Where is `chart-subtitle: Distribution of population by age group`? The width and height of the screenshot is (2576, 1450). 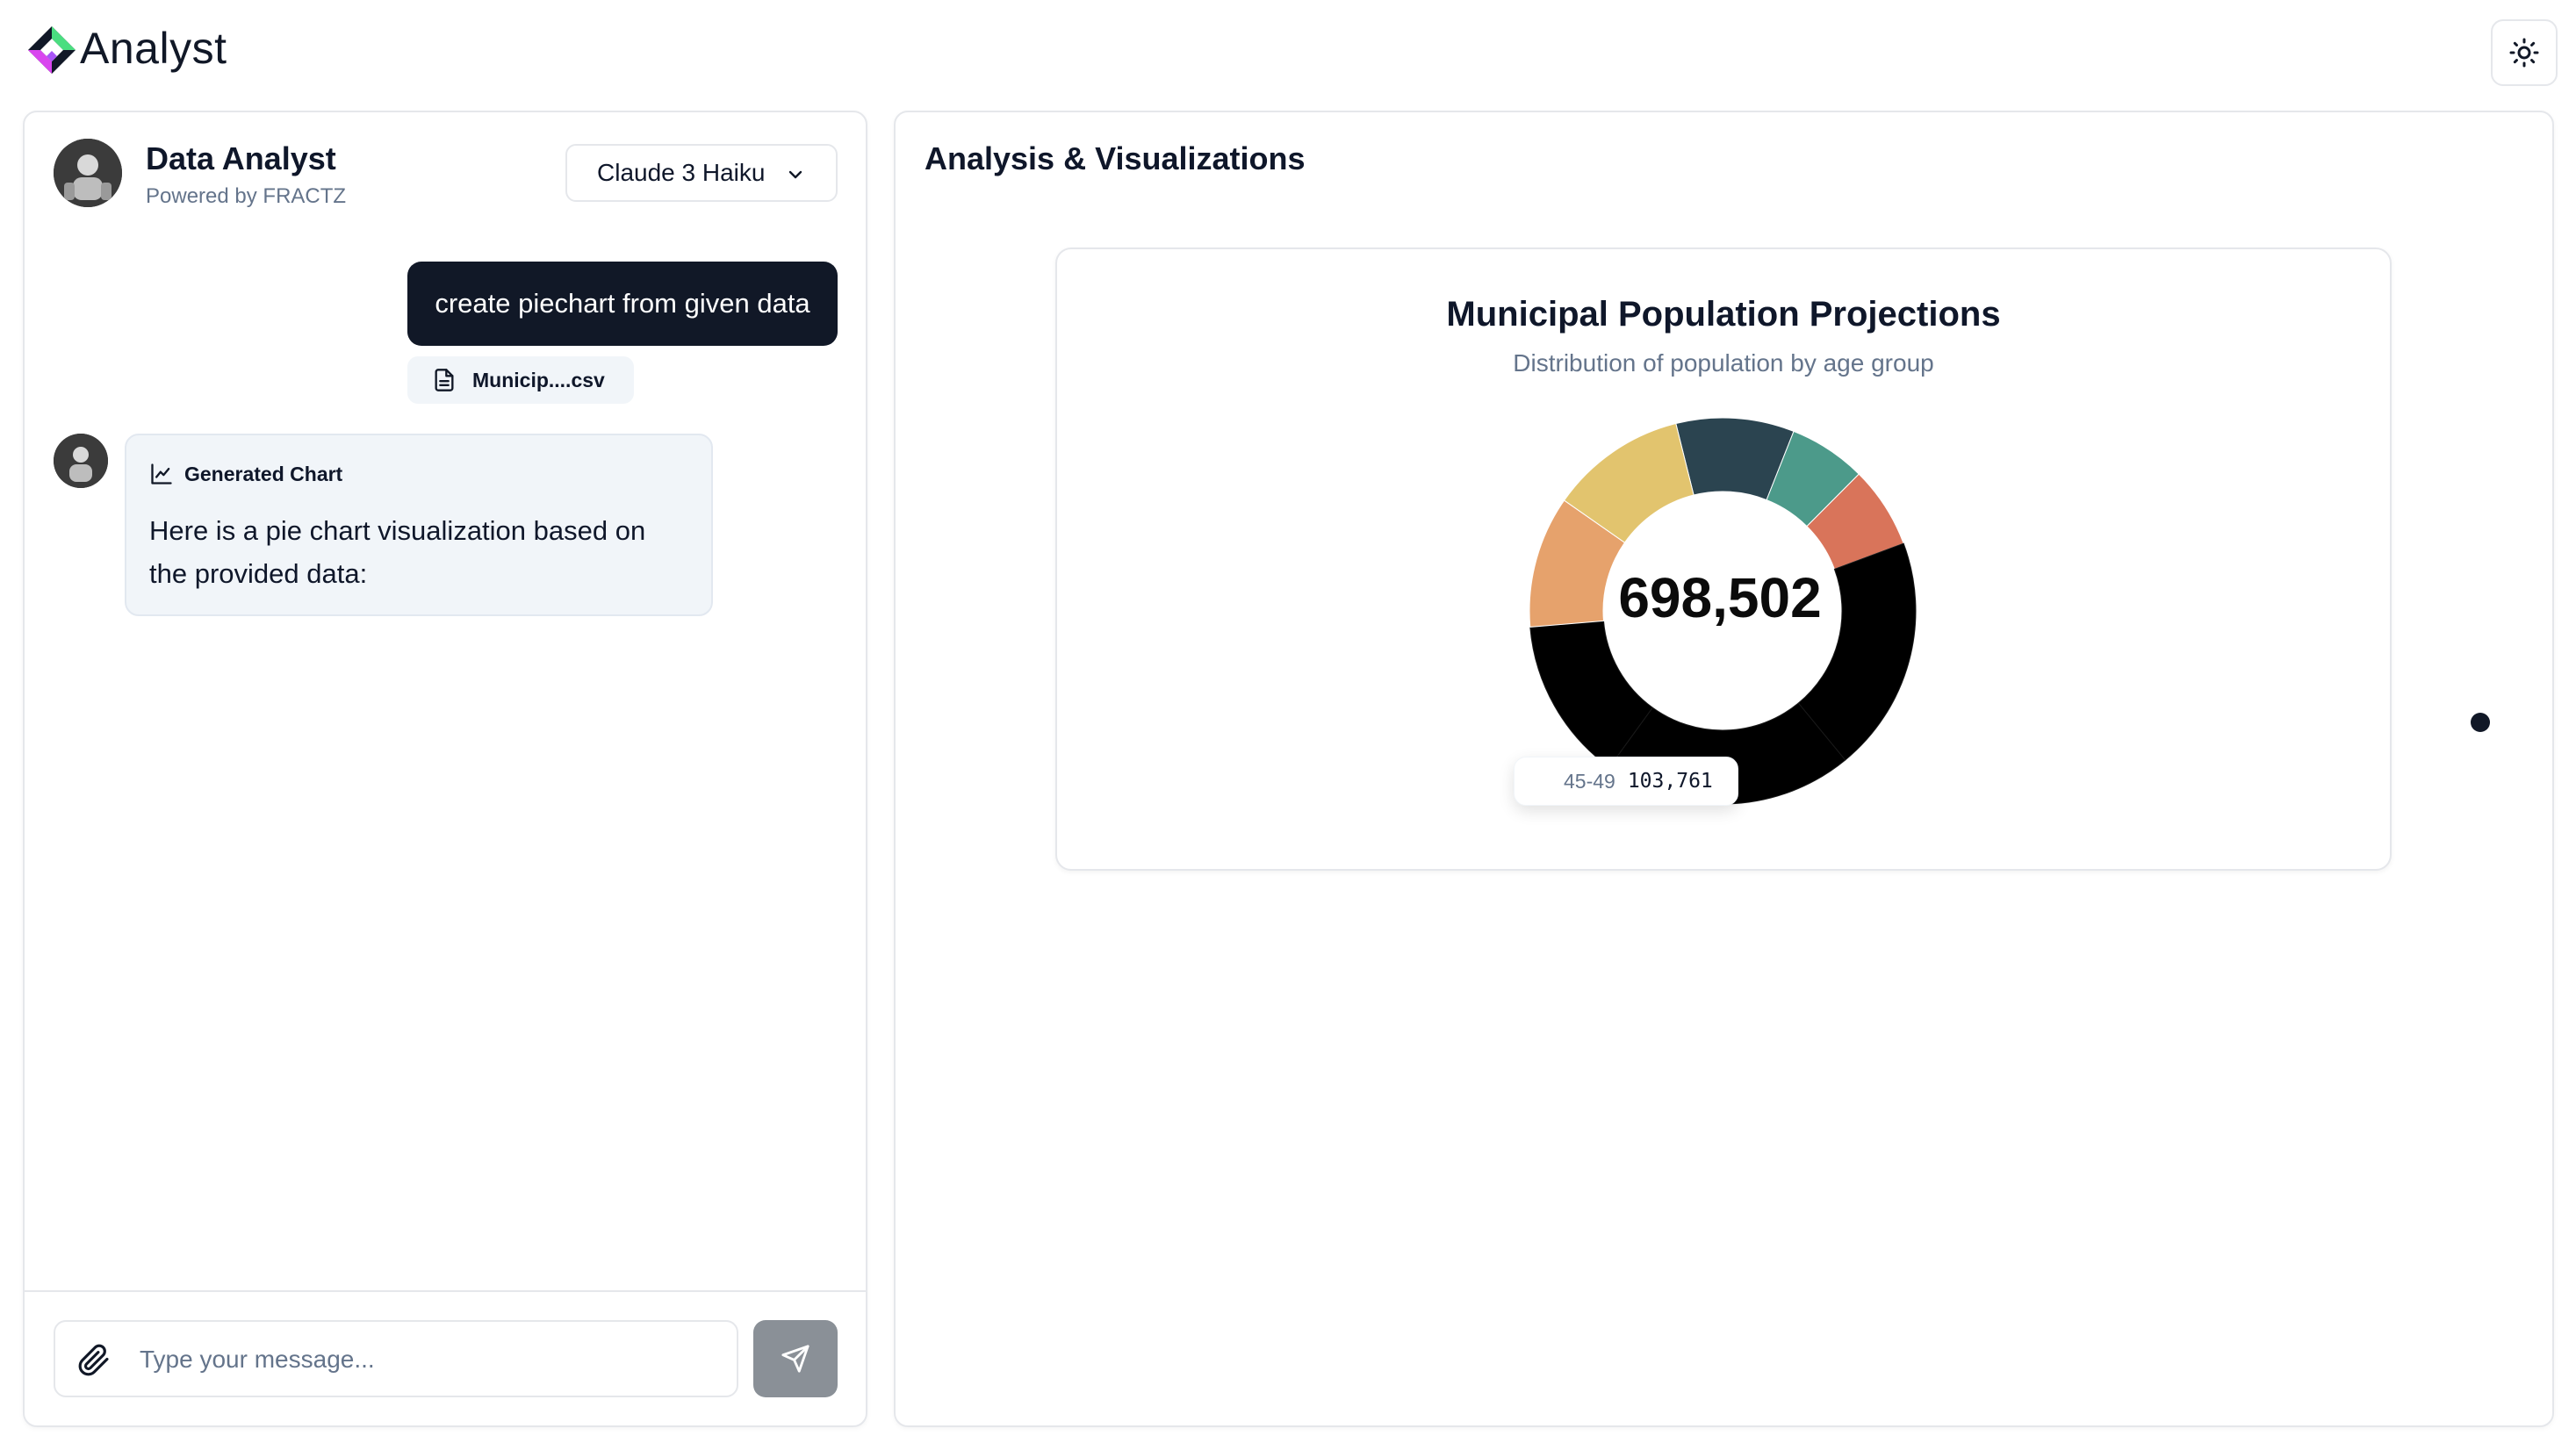
chart-subtitle: Distribution of population by age group is located at coordinates (1723, 363).